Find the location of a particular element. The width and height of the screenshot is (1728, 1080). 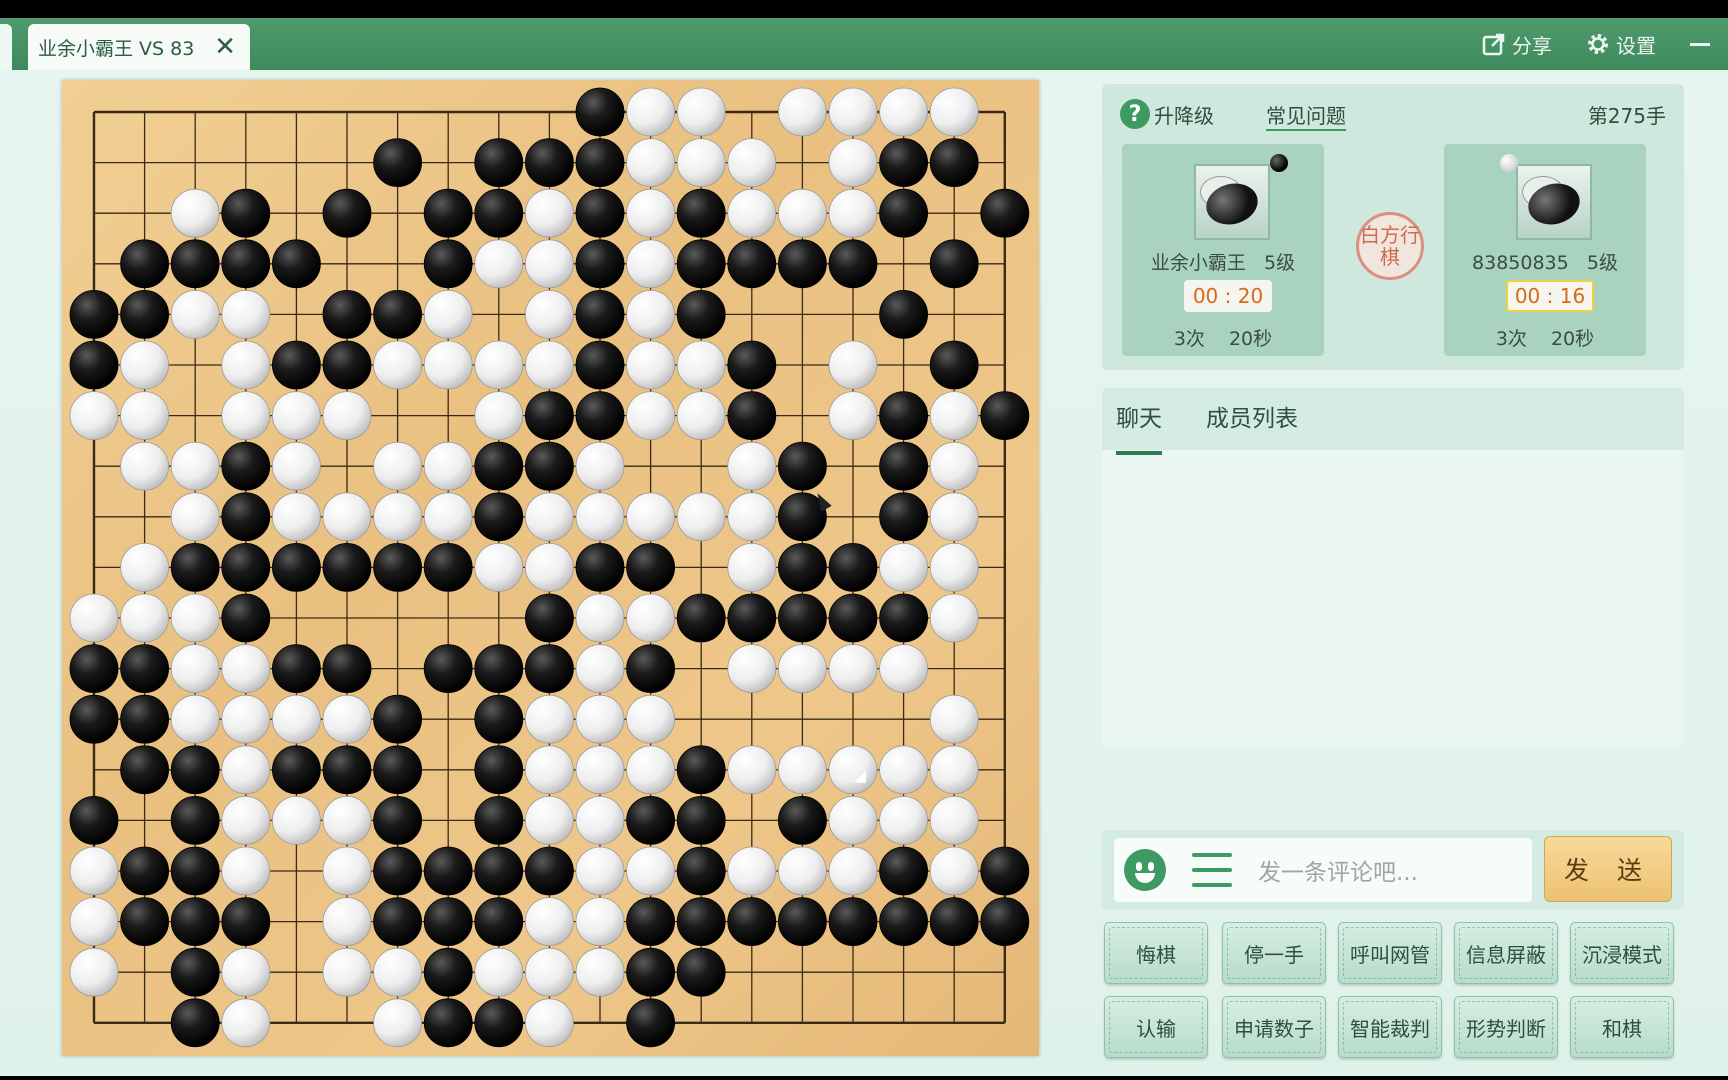

white-player-avatar is located at coordinates (1554, 202).